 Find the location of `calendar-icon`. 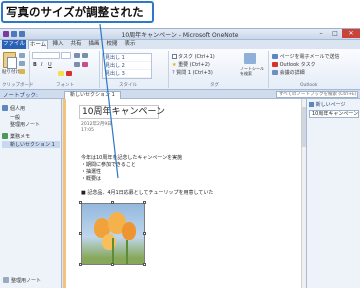

calendar-icon is located at coordinates (275, 72).